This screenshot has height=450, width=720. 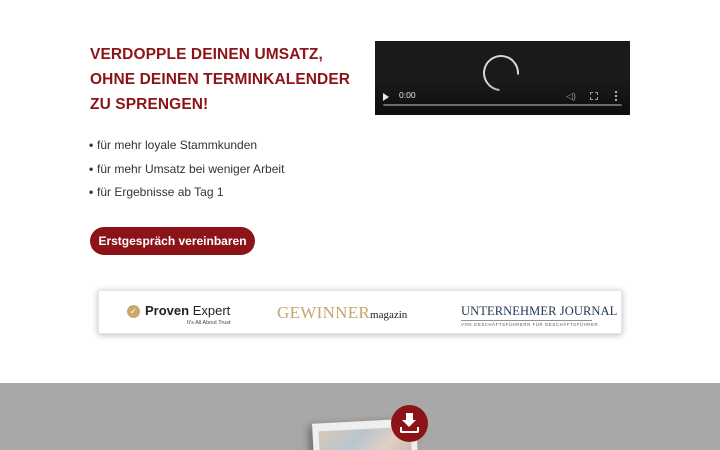 I want to click on benefit-item: • für mehr Umsatz bei weniger Arbeit, so click(x=186, y=170).